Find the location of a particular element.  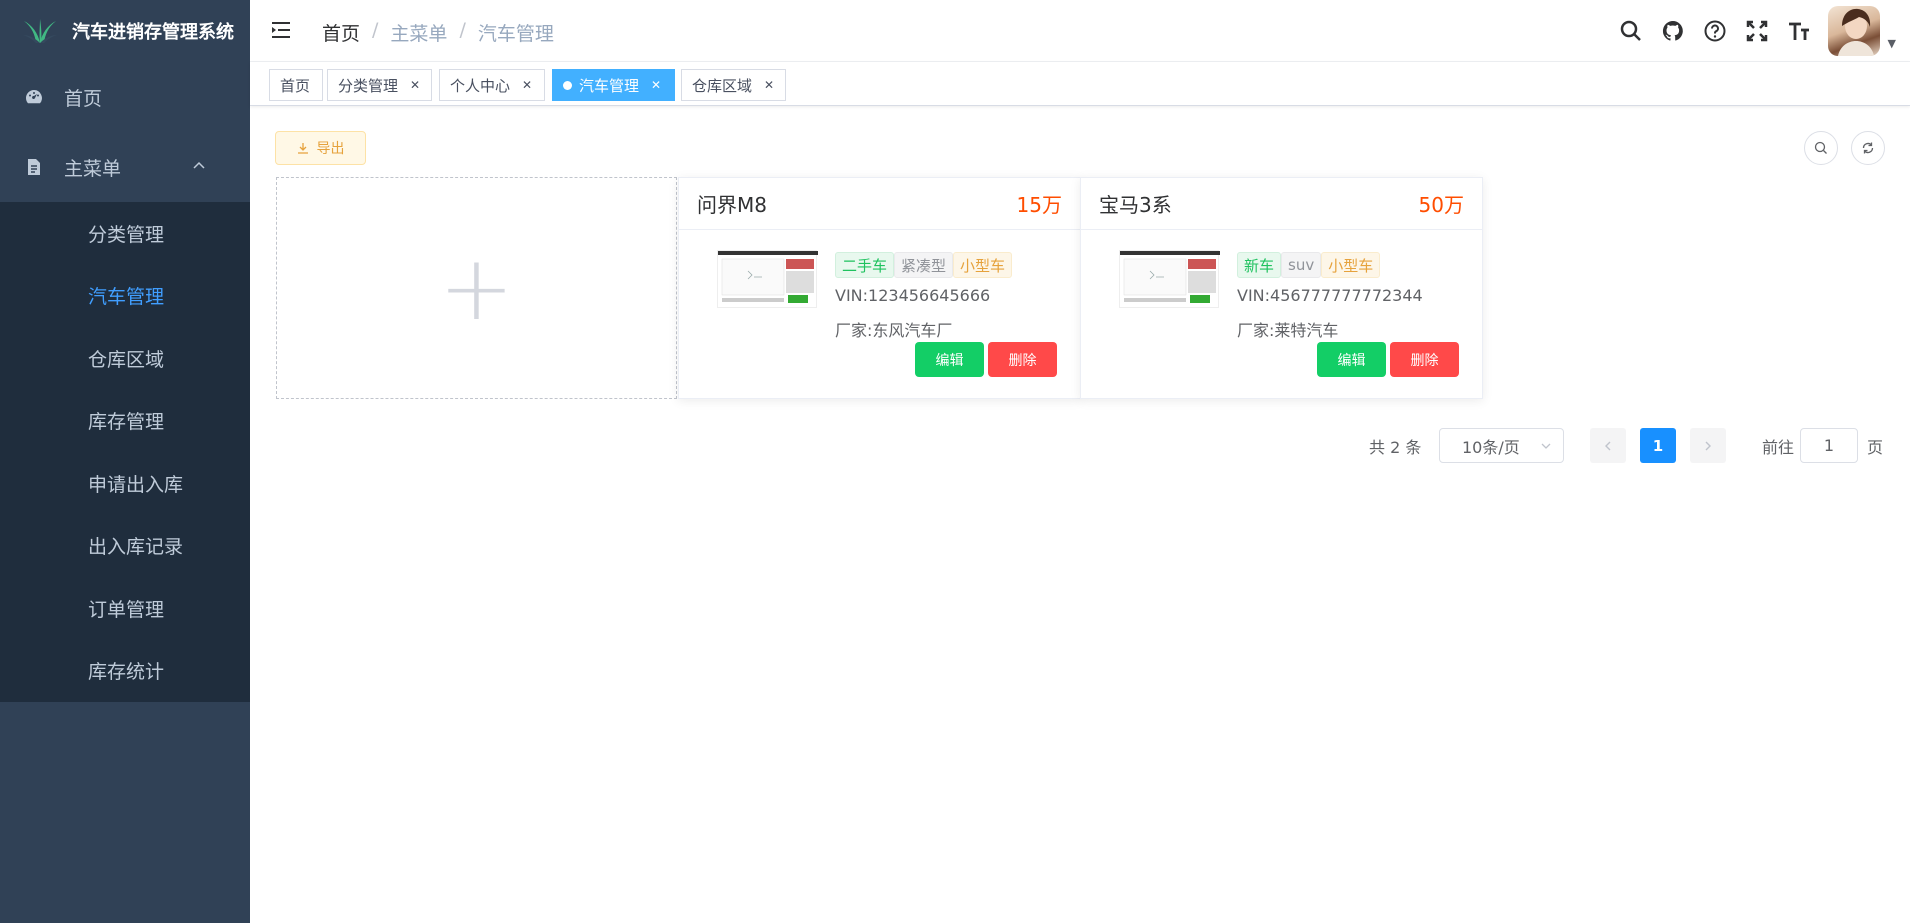

breadcrumb-current: 汽车管理 is located at coordinates (515, 34).